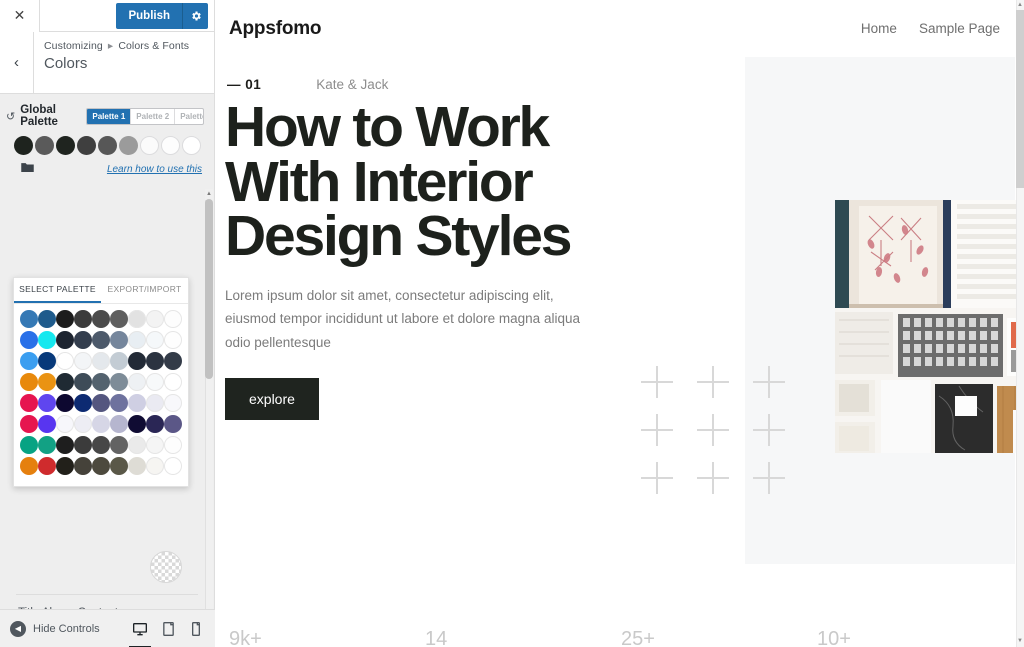  What do you see at coordinates (17, 62) in the screenshot?
I see `back-button: ‹` at bounding box center [17, 62].